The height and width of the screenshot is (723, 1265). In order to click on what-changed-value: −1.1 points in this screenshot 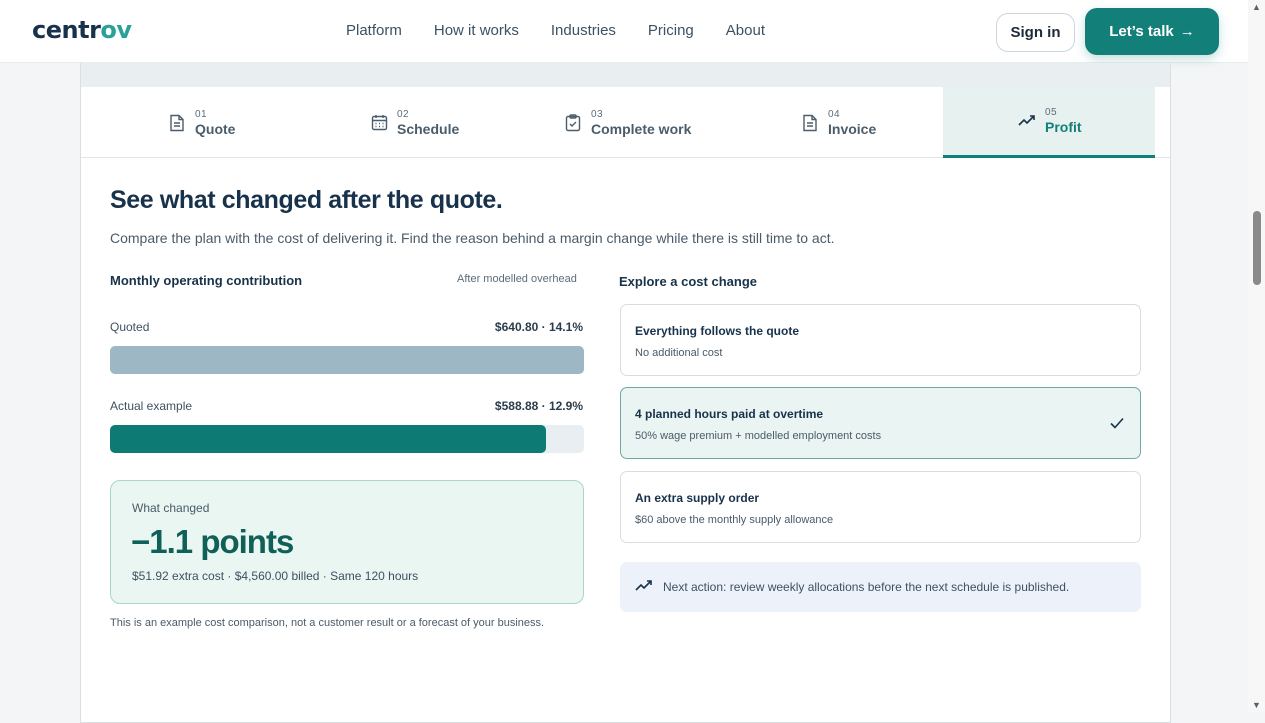, I will do `click(212, 541)`.